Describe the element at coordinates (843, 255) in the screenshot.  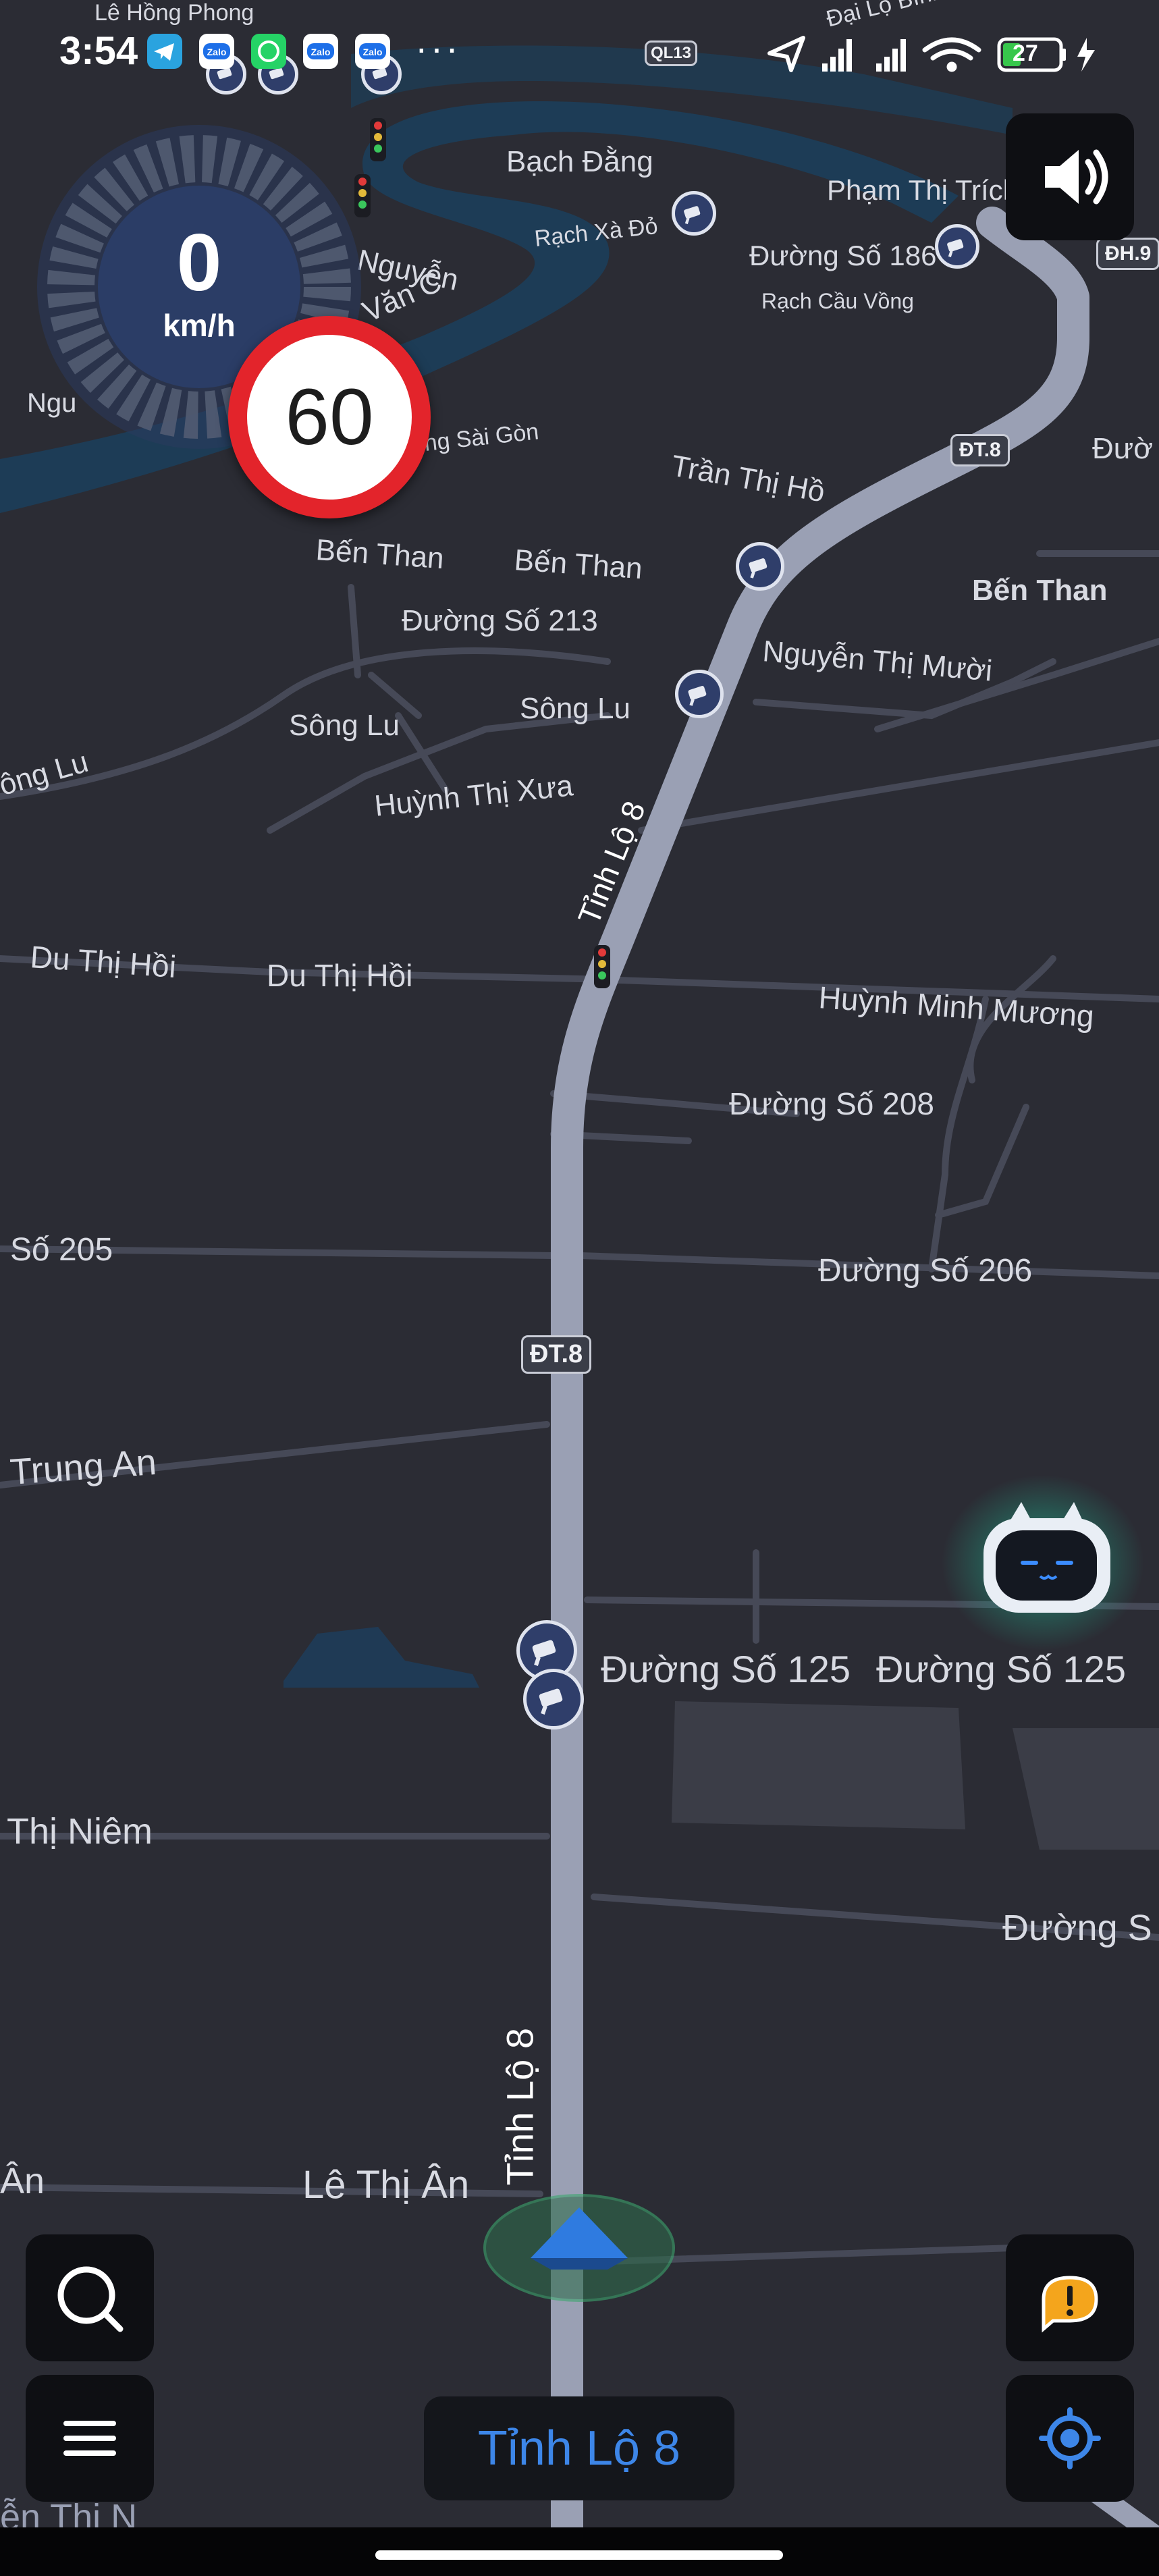
I see `map-label: Đường Số 186` at that location.